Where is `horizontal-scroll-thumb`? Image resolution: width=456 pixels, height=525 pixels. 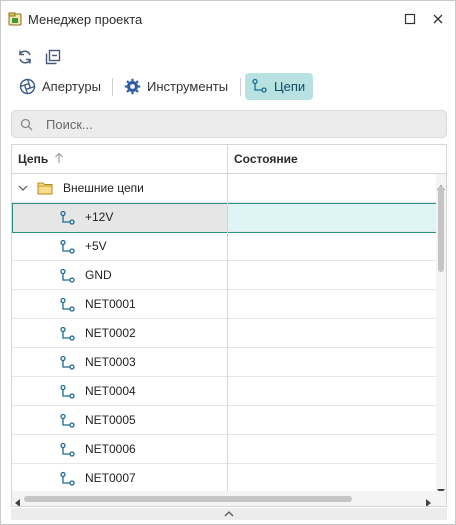
horizontal-scroll-thumb is located at coordinates (188, 499).